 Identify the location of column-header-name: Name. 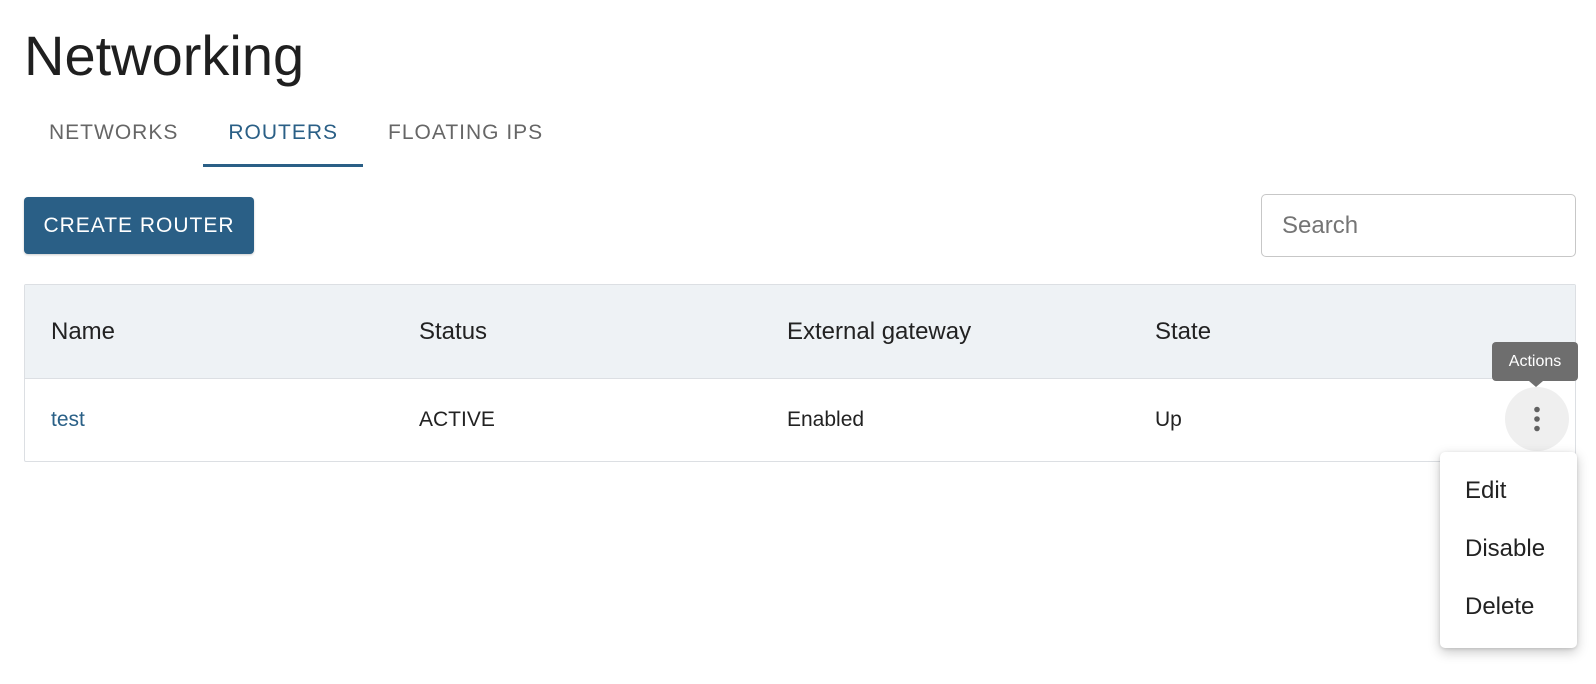
(83, 331).